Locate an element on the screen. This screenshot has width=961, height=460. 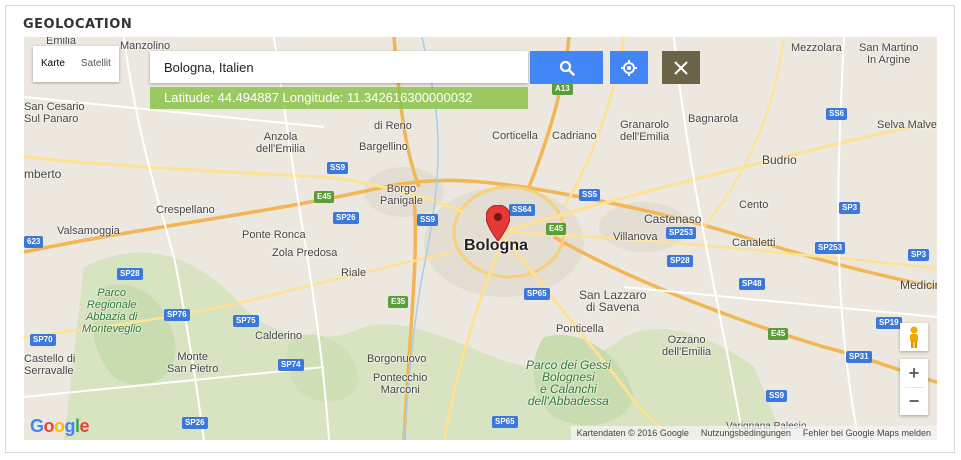
road-shield: SP74 is located at coordinates (291, 365).